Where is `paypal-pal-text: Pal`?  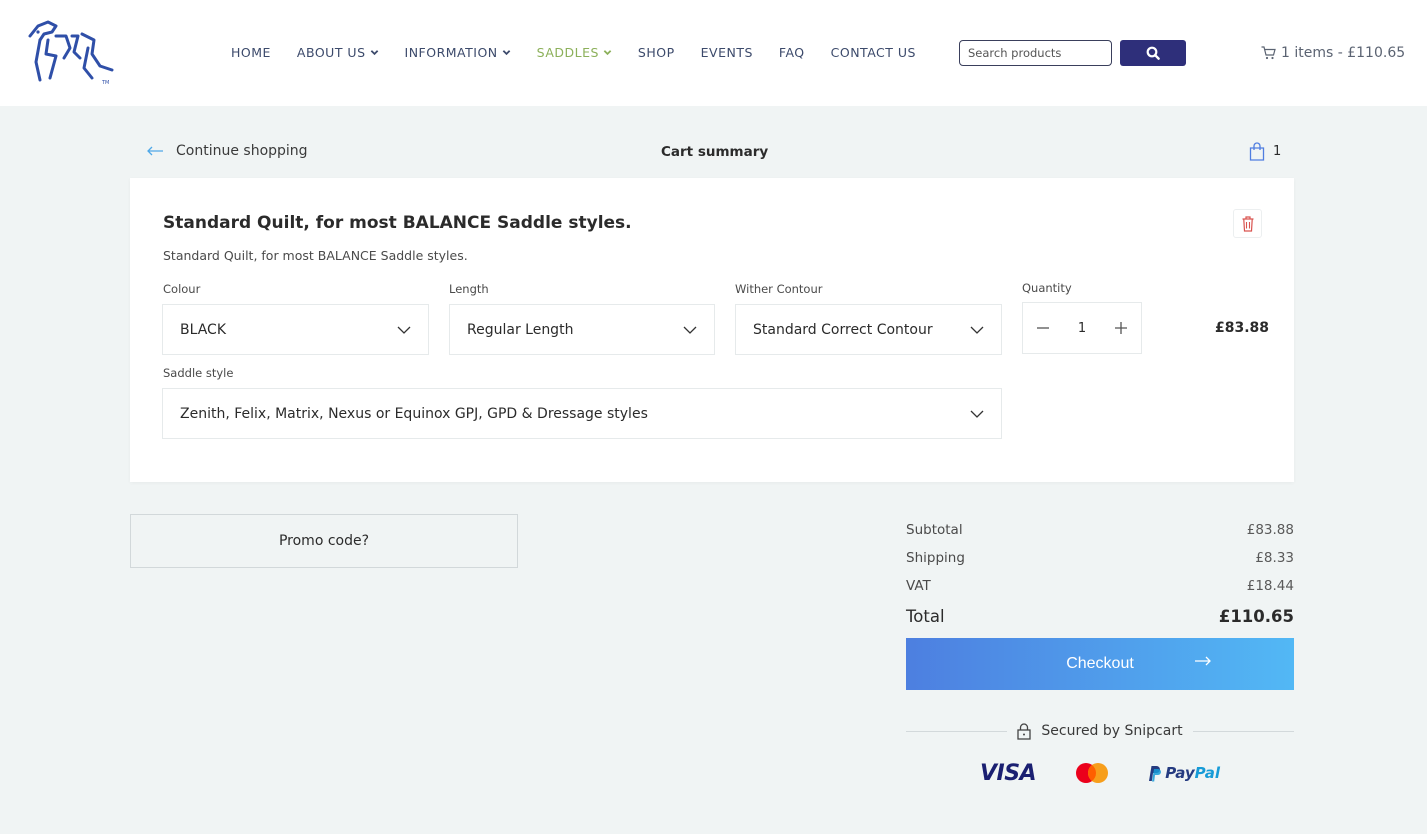 paypal-pal-text: Pal is located at coordinates (1207, 773).